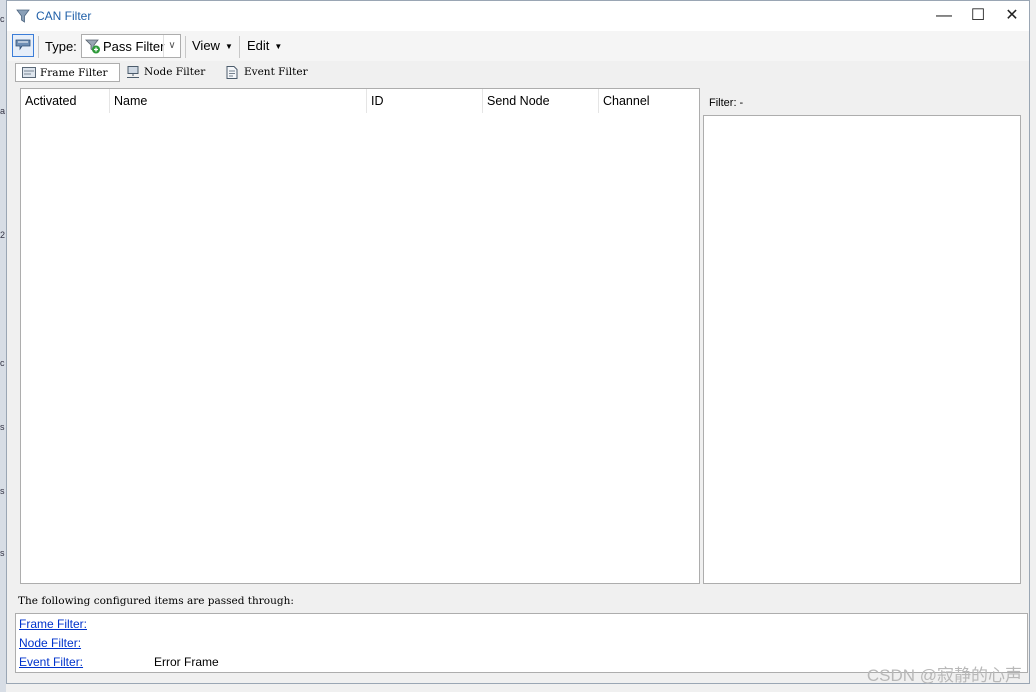  What do you see at coordinates (23, 16) in the screenshot?
I see `funnel-icon` at bounding box center [23, 16].